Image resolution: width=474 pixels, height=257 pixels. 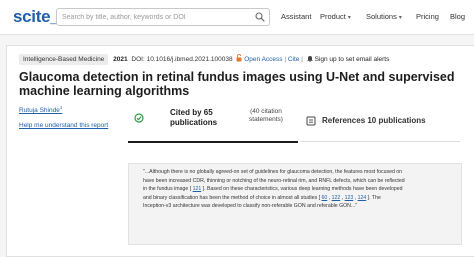 What do you see at coordinates (63, 125) in the screenshot?
I see `help-understand-link: Help me understand this report` at bounding box center [63, 125].